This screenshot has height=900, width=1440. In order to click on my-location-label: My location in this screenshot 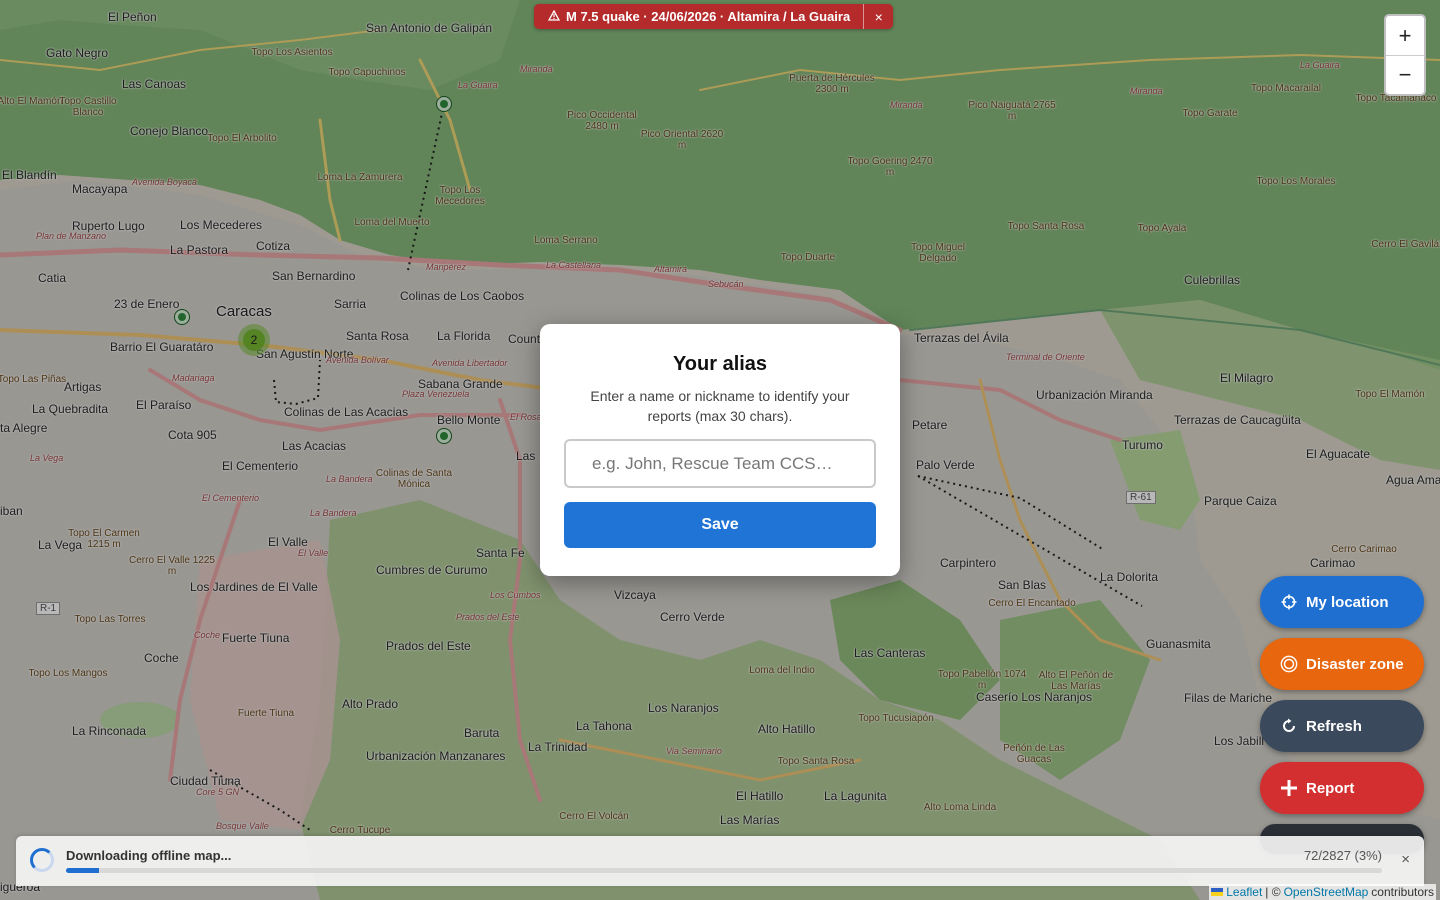, I will do `click(1347, 602)`.